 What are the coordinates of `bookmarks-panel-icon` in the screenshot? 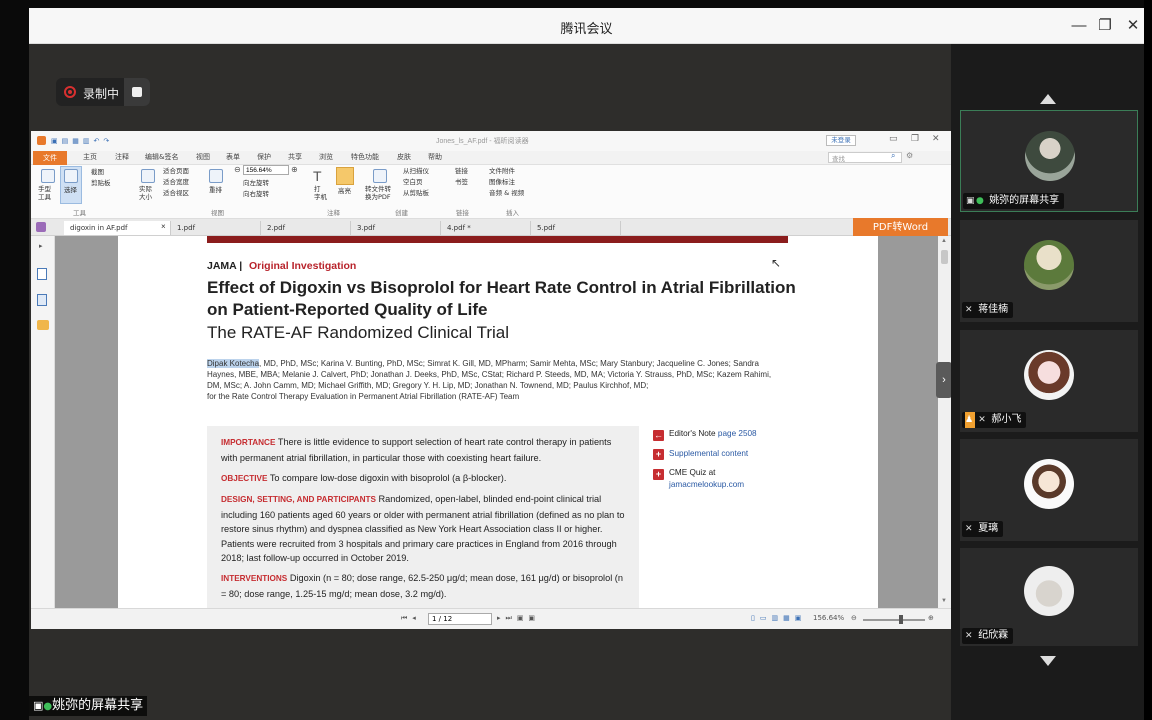 It's located at (42, 274).